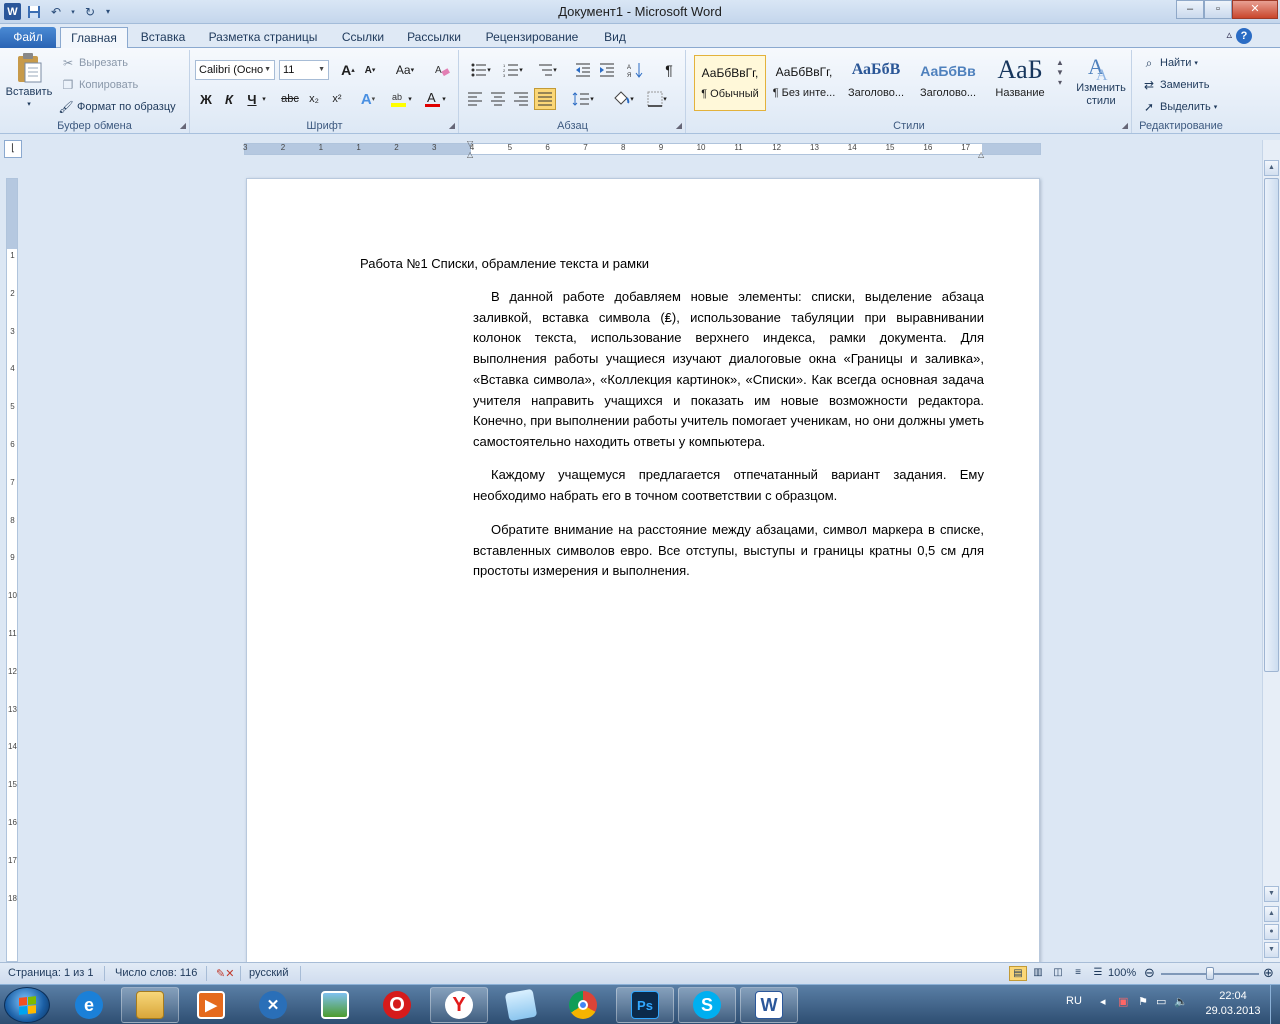 The height and width of the screenshot is (1024, 1280). What do you see at coordinates (368, 99) in the screenshot?
I see `text-effects-icon: A ▾` at bounding box center [368, 99].